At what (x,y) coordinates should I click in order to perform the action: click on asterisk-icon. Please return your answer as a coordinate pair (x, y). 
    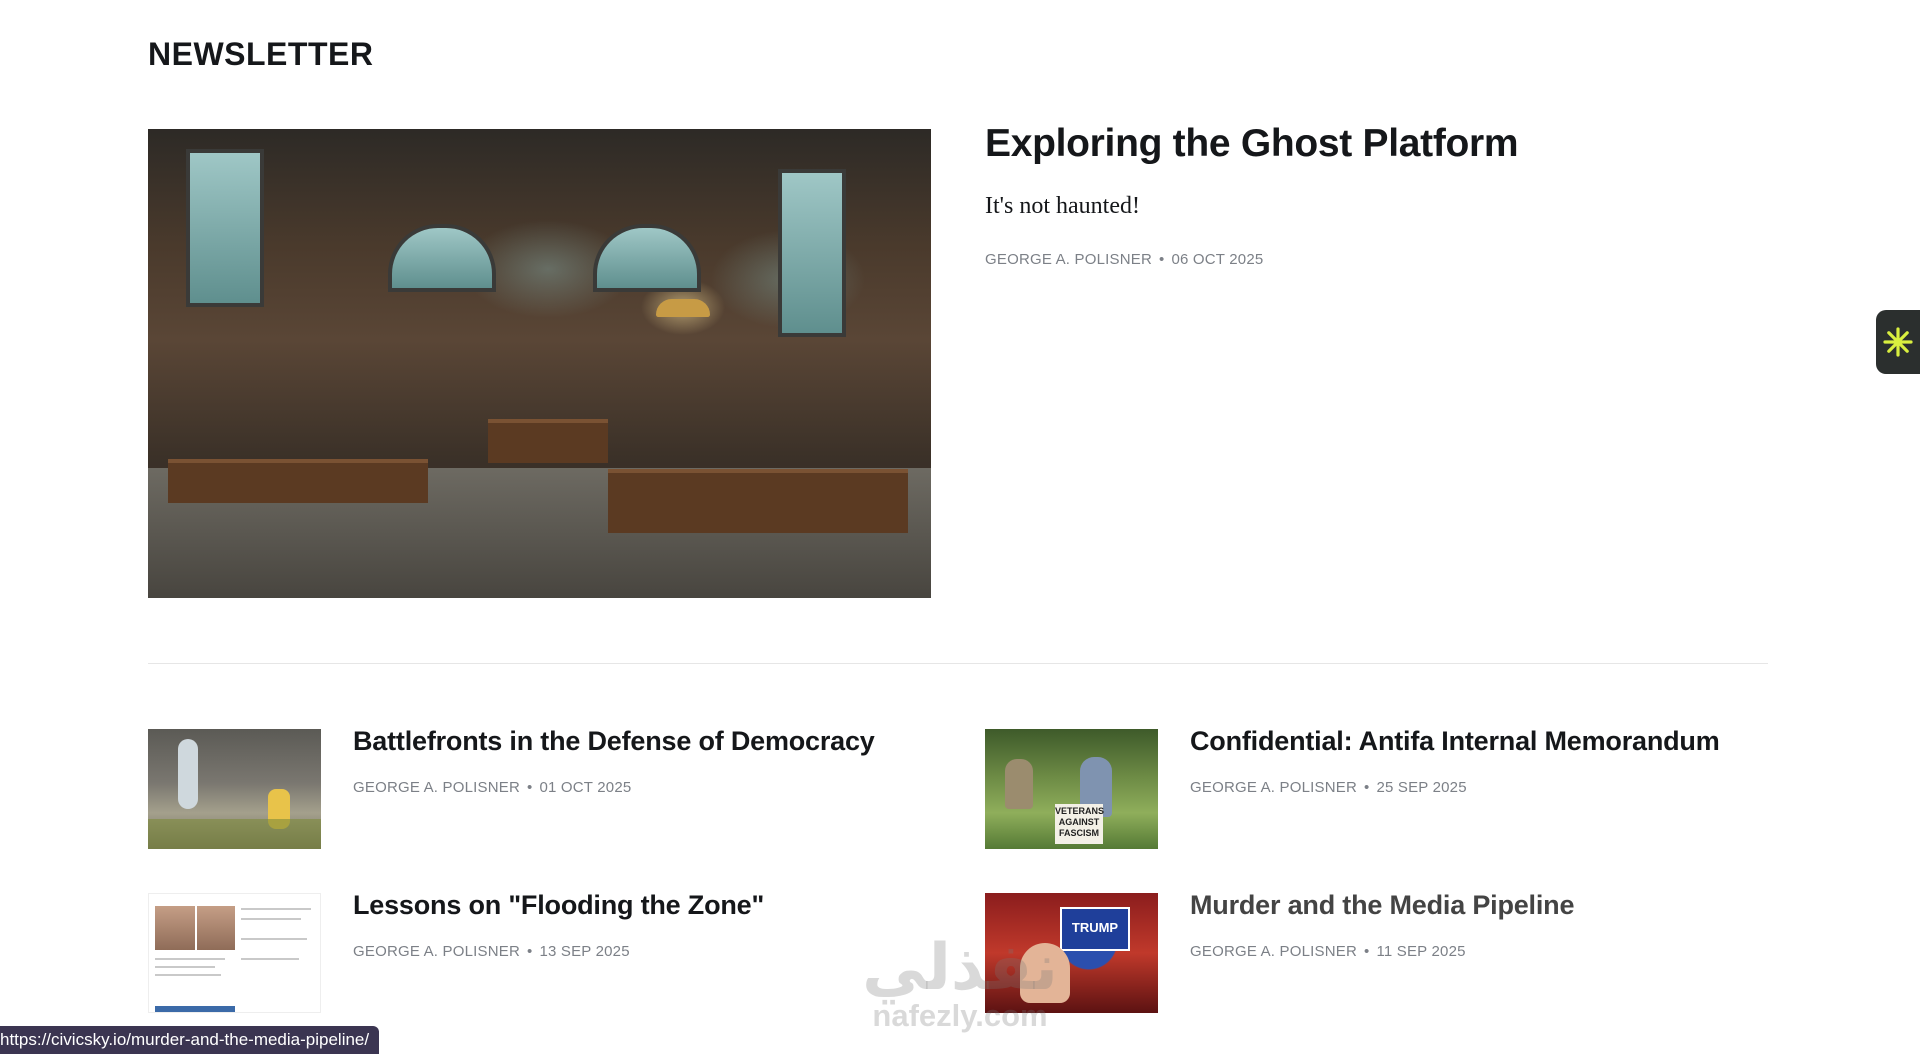
    Looking at the image, I should click on (1898, 342).